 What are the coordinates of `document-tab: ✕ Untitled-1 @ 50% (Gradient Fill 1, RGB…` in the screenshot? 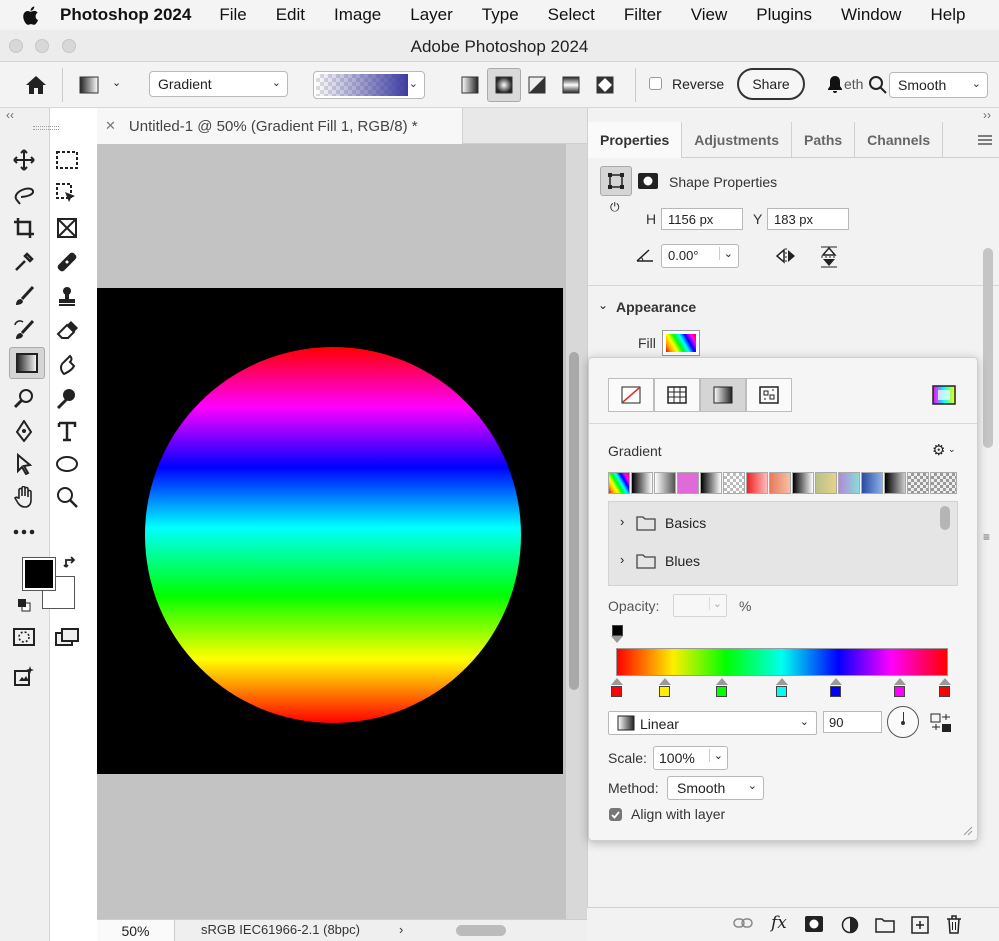 It's located at (280, 126).